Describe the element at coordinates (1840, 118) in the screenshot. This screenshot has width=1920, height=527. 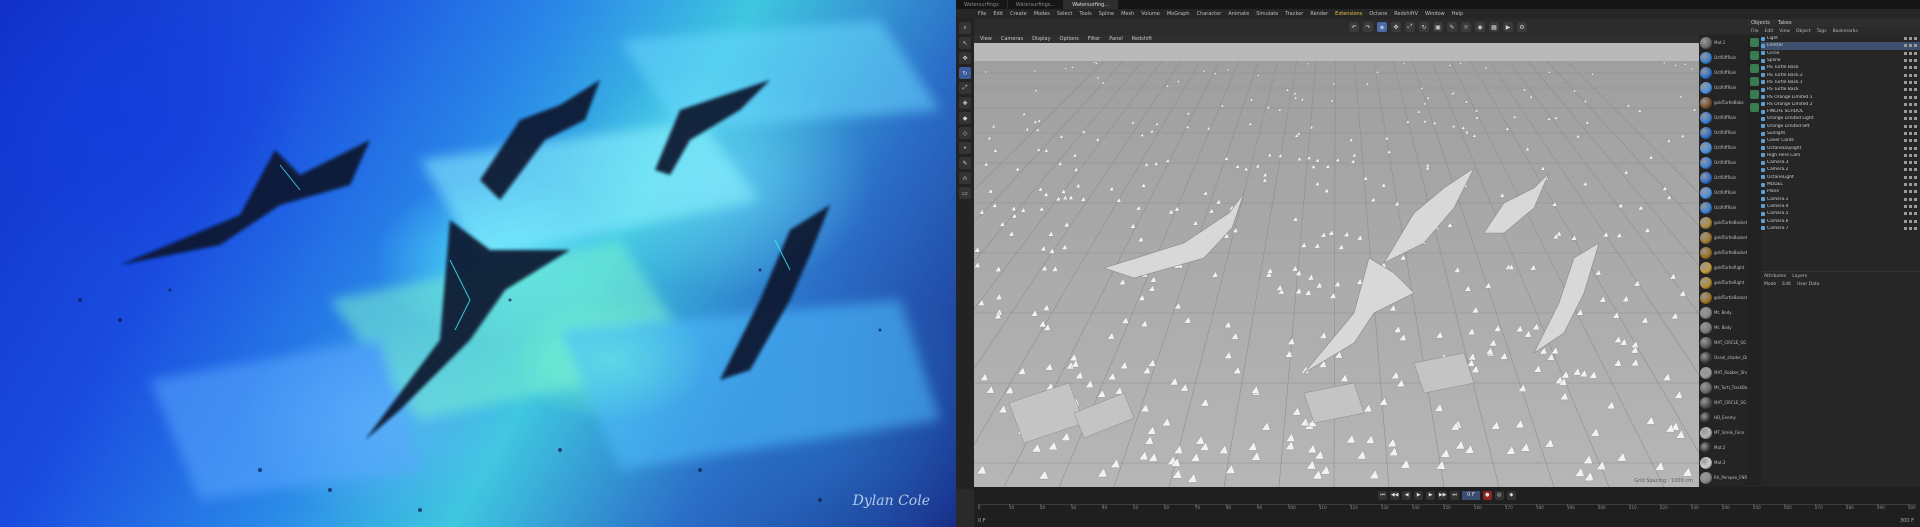
I see `object-row: Orange Limited Light` at that location.